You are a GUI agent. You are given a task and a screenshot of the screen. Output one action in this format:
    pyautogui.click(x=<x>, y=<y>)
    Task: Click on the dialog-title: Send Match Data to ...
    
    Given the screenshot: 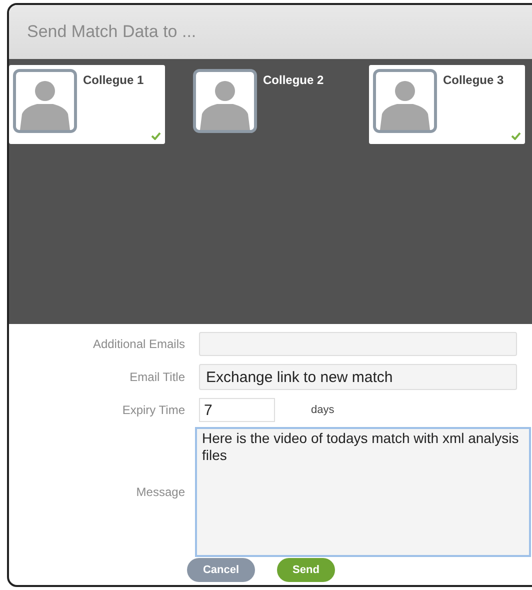 What is the action you would take?
    pyautogui.click(x=111, y=32)
    